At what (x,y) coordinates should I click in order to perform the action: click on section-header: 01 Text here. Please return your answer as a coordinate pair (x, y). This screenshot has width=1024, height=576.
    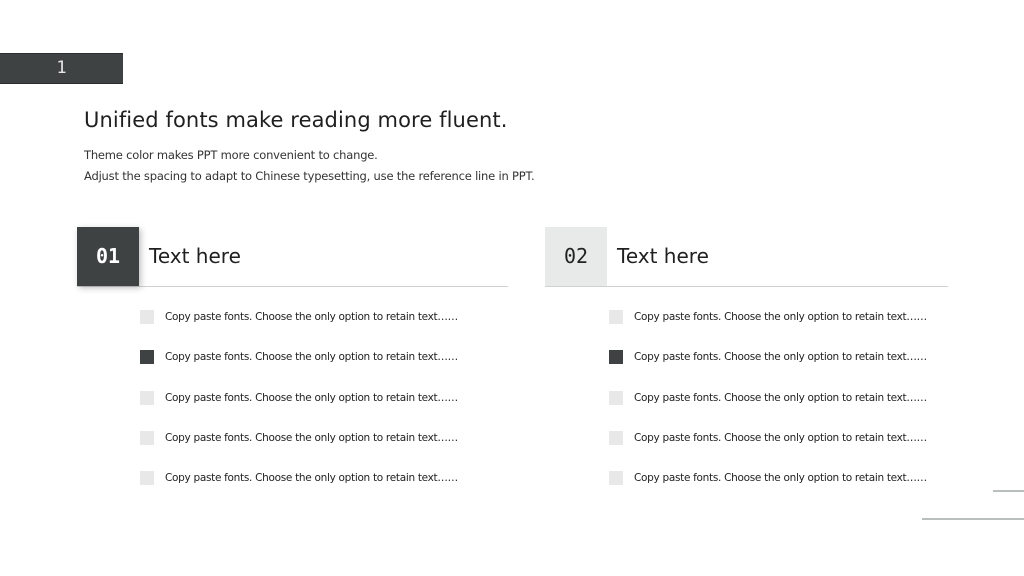
    Looking at the image, I should click on (292, 257).